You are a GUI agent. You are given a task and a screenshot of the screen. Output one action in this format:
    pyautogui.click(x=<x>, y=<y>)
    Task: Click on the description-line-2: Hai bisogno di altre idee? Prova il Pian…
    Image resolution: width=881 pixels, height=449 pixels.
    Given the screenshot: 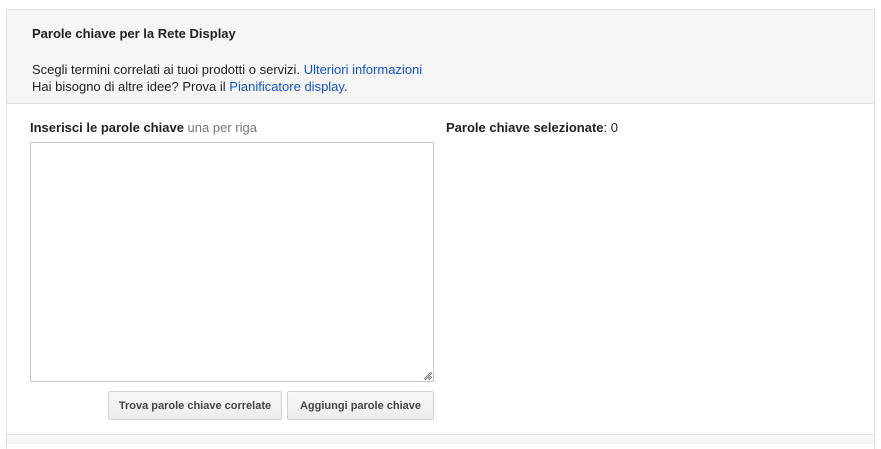 What is the action you would take?
    pyautogui.click(x=190, y=86)
    